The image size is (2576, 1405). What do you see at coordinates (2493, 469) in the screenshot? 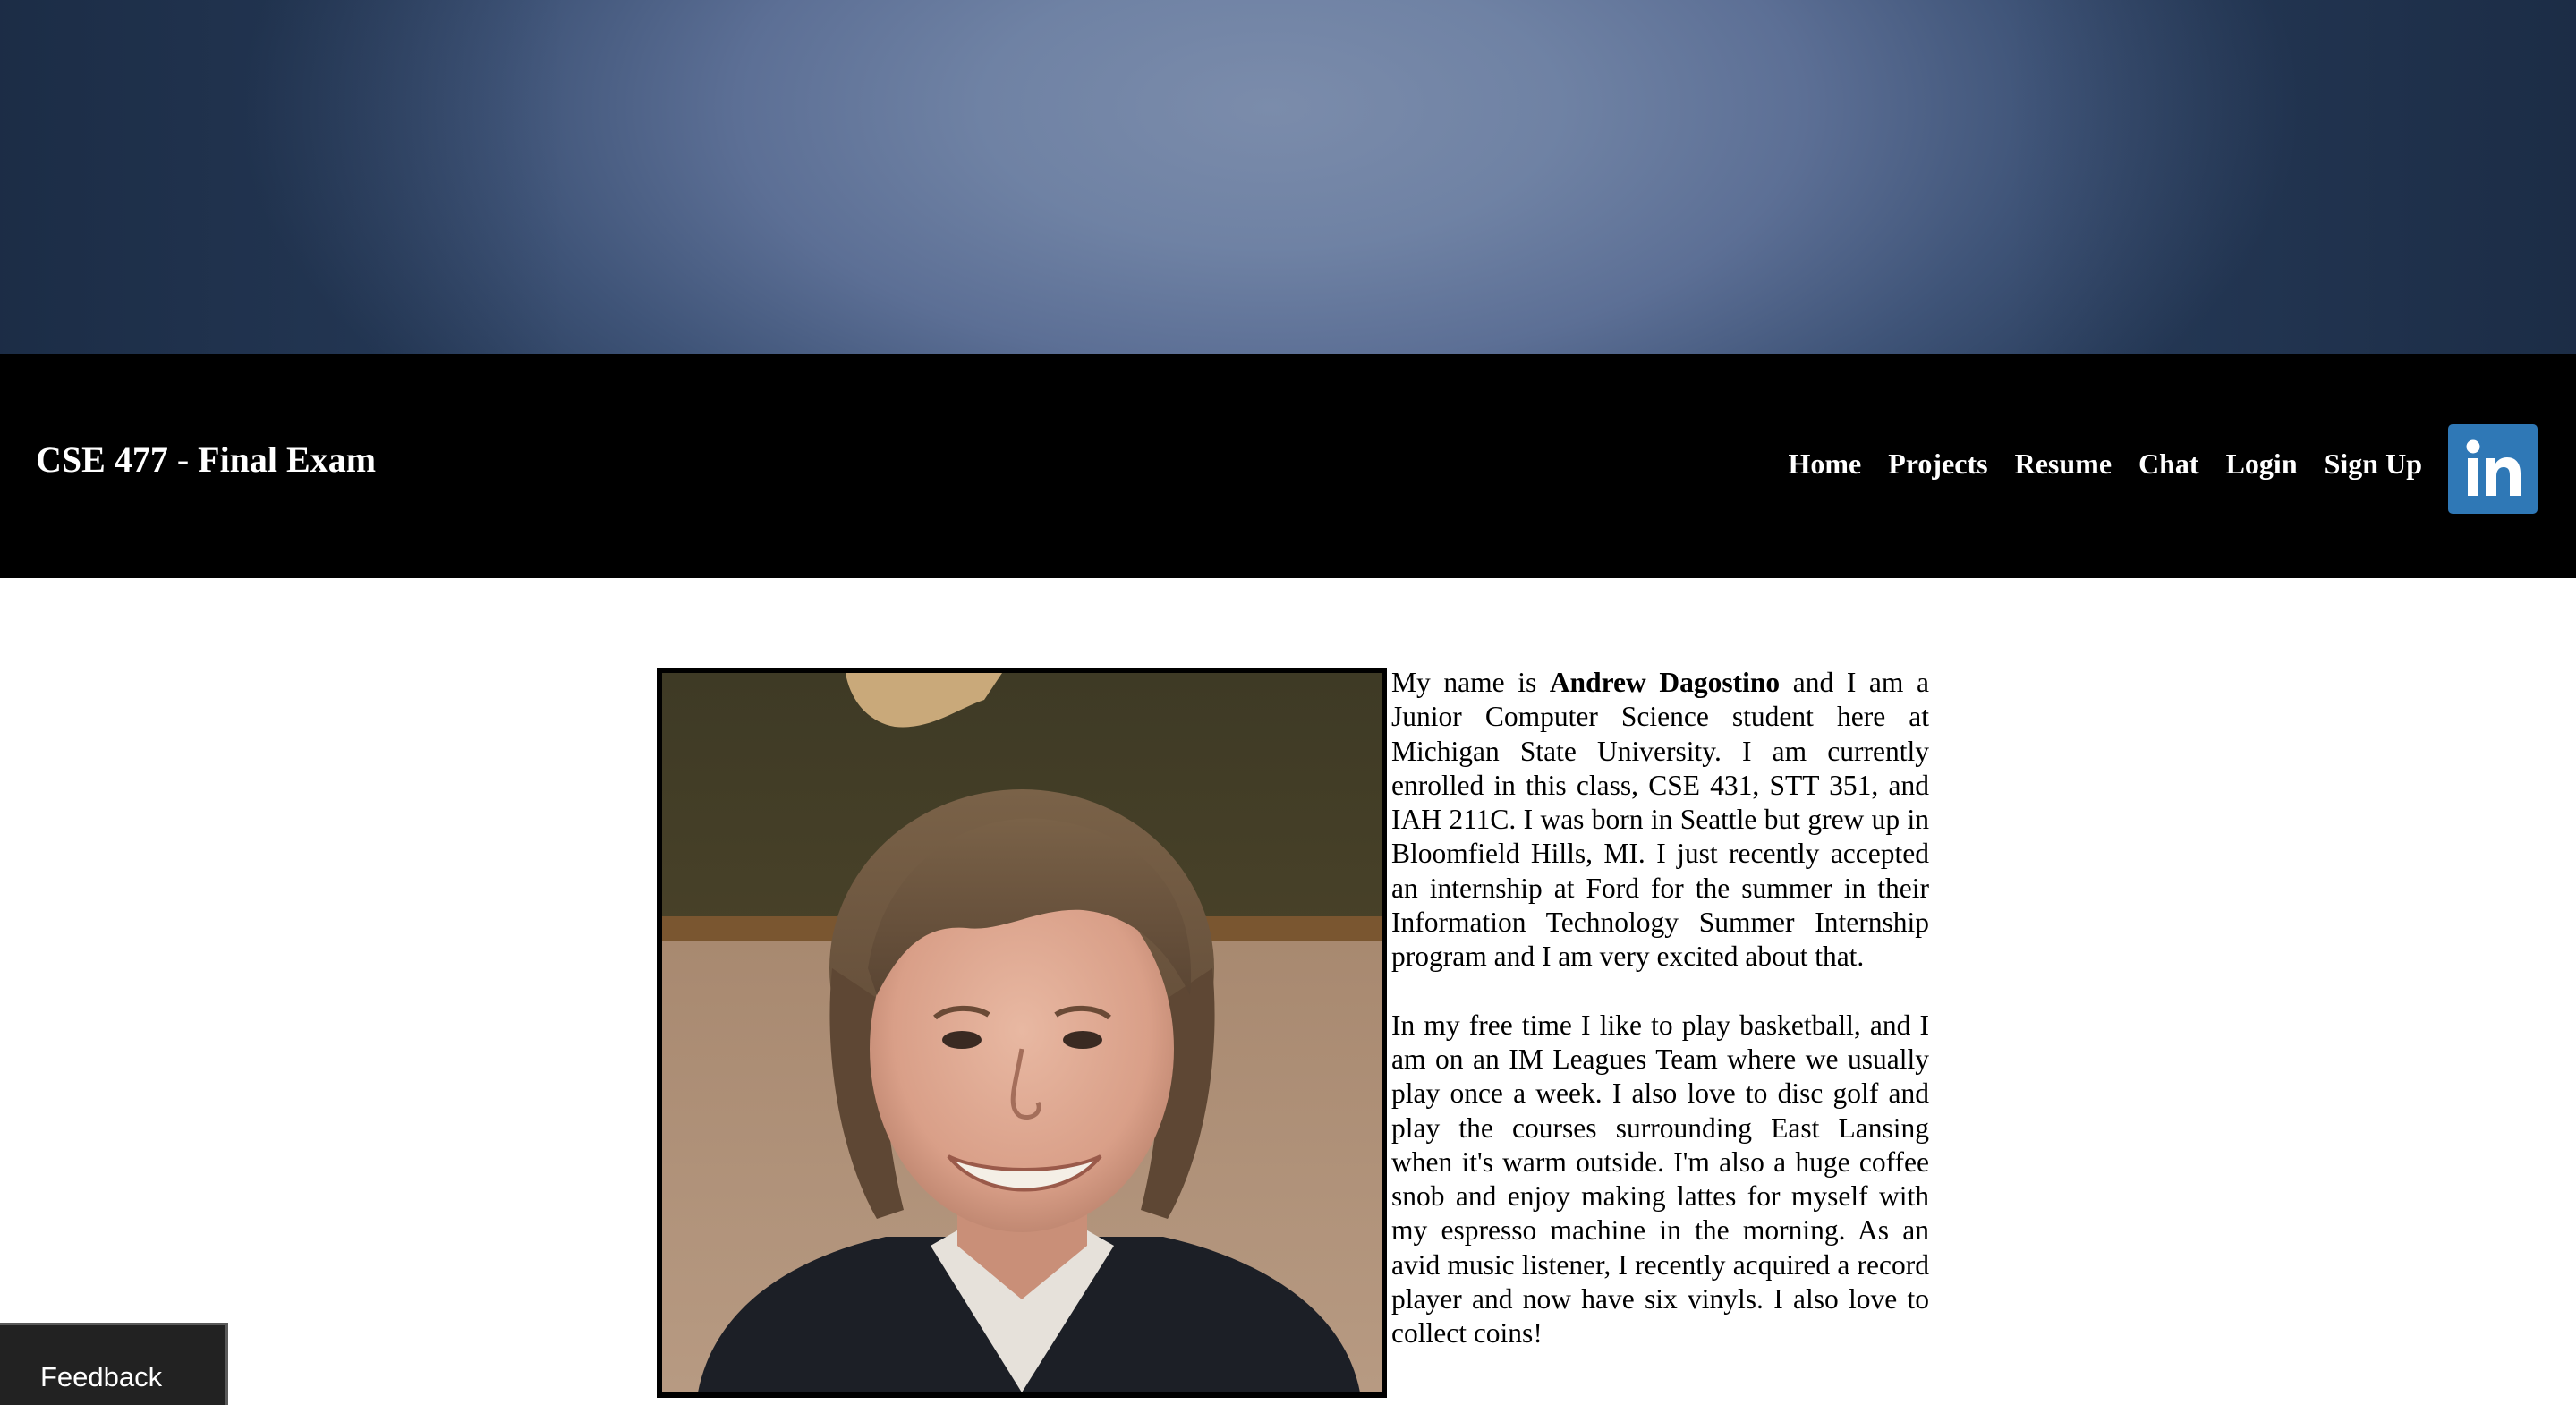
I see `linkedin-icon` at bounding box center [2493, 469].